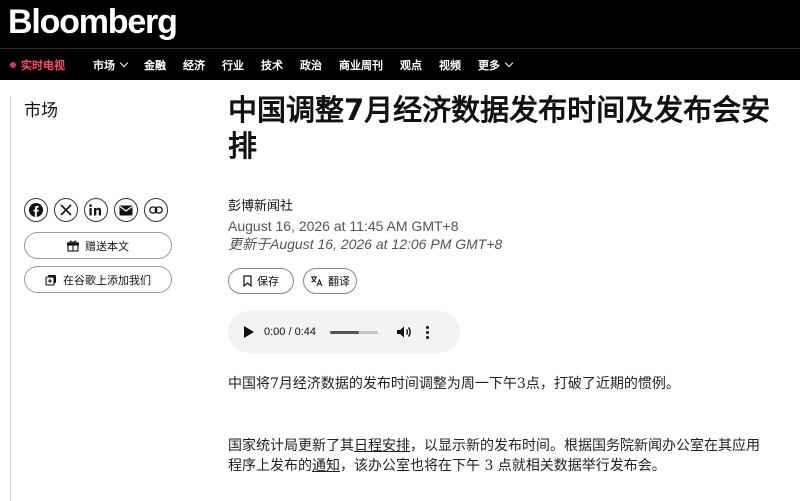 Image resolution: width=800 pixels, height=501 pixels. I want to click on nav-item-technology: 技术, so click(272, 65).